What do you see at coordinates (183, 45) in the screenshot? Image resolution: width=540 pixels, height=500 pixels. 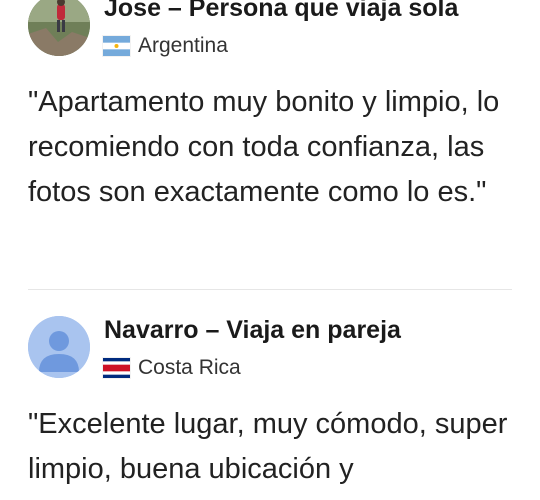 I see `reviewer-country: Argentina` at bounding box center [183, 45].